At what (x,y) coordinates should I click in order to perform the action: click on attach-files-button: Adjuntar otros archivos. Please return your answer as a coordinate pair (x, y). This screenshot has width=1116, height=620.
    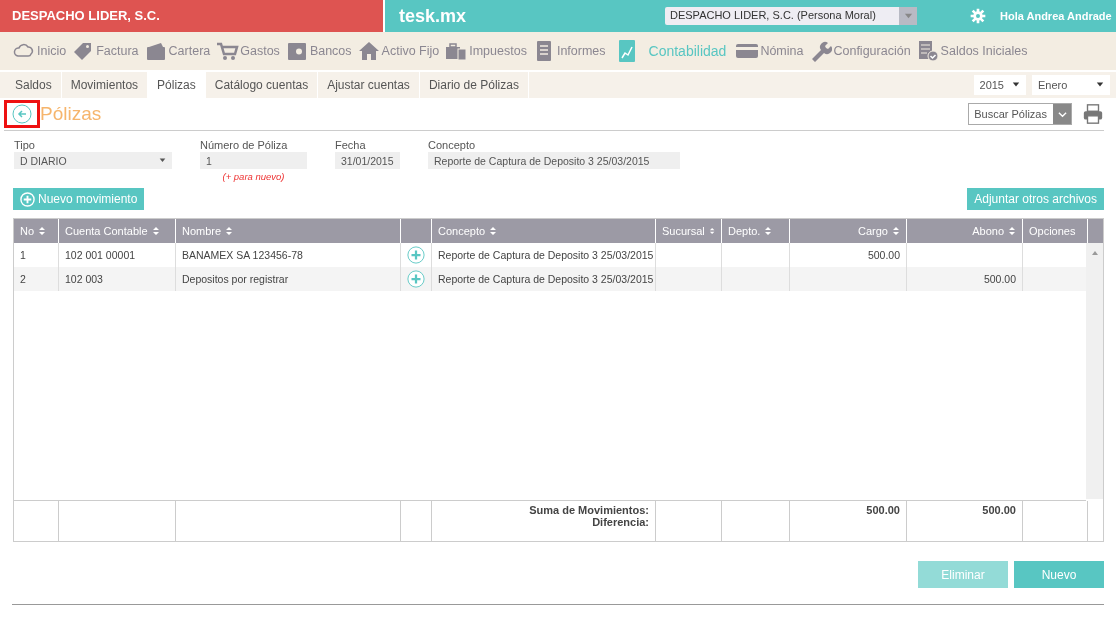
    Looking at the image, I should click on (1035, 199).